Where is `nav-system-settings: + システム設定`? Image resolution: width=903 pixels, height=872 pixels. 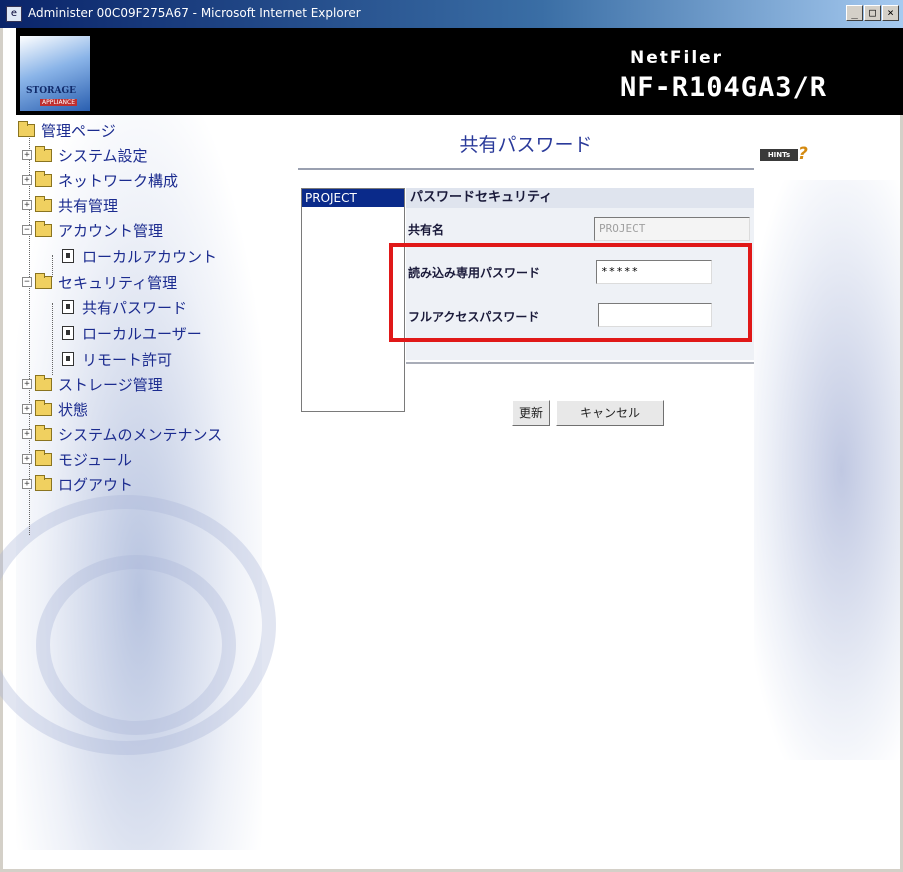 nav-system-settings: + システム設定 is located at coordinates (85, 155).